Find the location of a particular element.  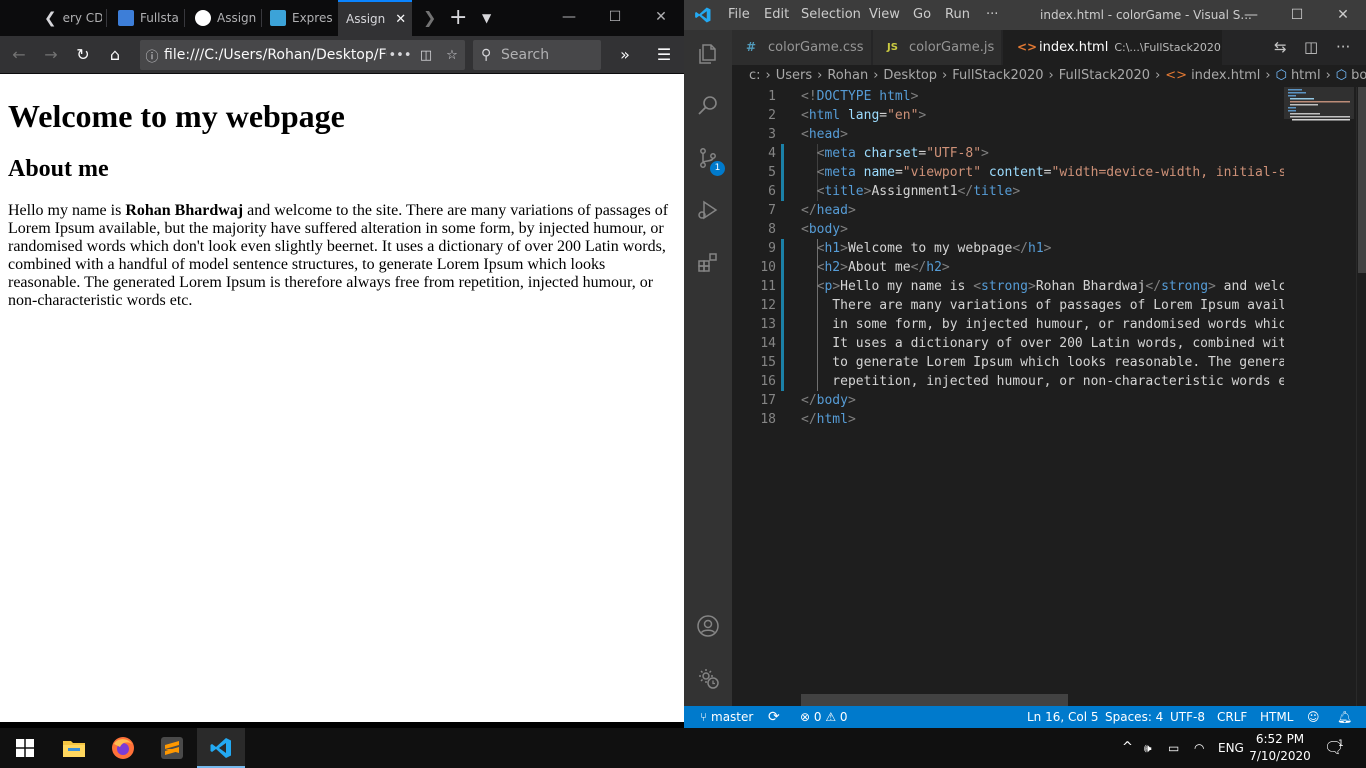

breadcrumb-item: Desktop is located at coordinates (910, 75).